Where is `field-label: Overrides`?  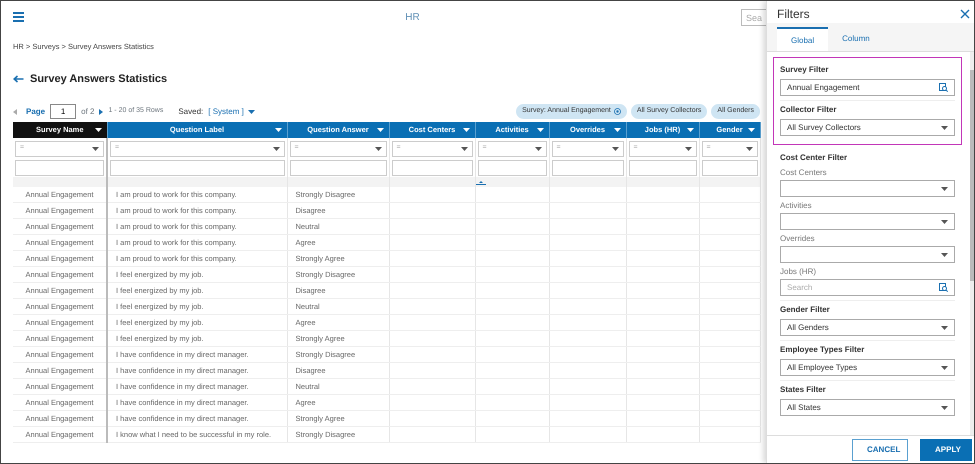 field-label: Overrides is located at coordinates (798, 239).